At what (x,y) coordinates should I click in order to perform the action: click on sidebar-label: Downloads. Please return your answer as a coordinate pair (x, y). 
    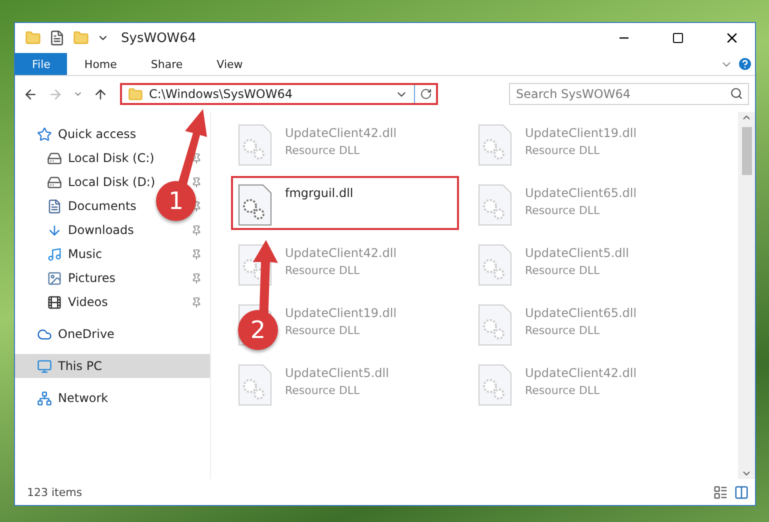
    Looking at the image, I should click on (101, 230).